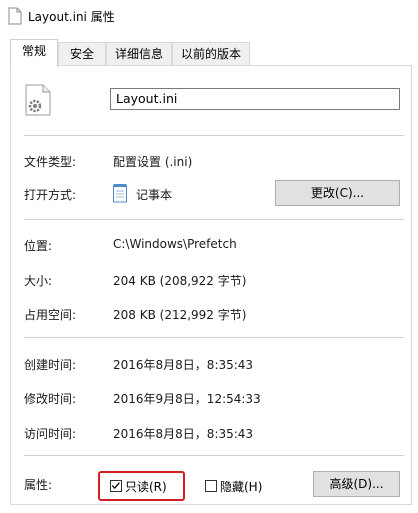 The height and width of the screenshot is (513, 418). What do you see at coordinates (187, 399) in the screenshot?
I see `modified-value: 2016年9月8日，12:54:33` at bounding box center [187, 399].